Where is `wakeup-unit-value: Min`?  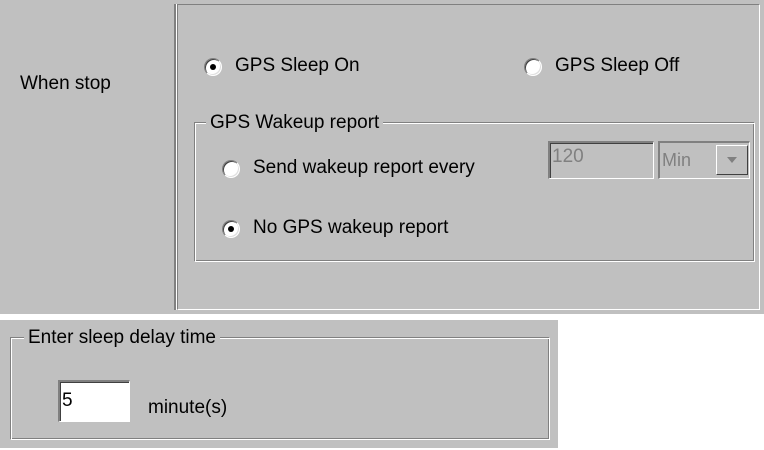 wakeup-unit-value: Min is located at coordinates (677, 160).